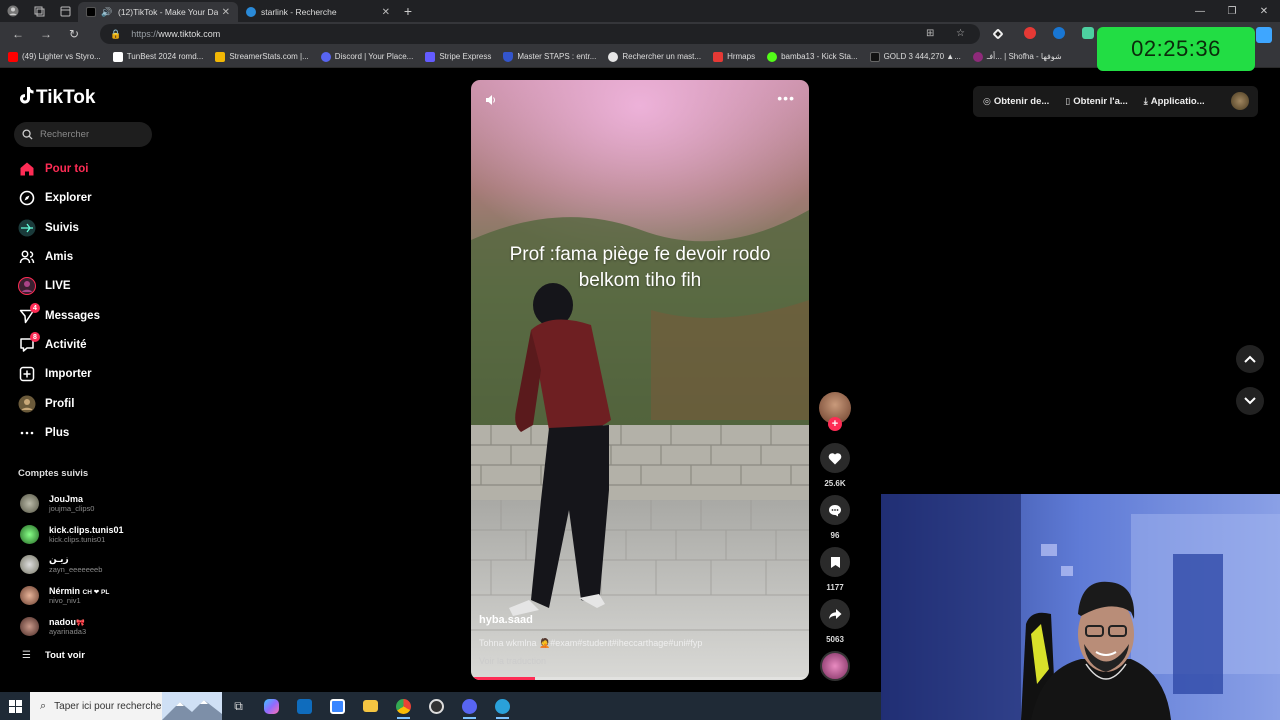  What do you see at coordinates (72, 534) in the screenshot?
I see `followed-account: kick.clips.tunis01 kick.clips.tunis01` at bounding box center [72, 534].